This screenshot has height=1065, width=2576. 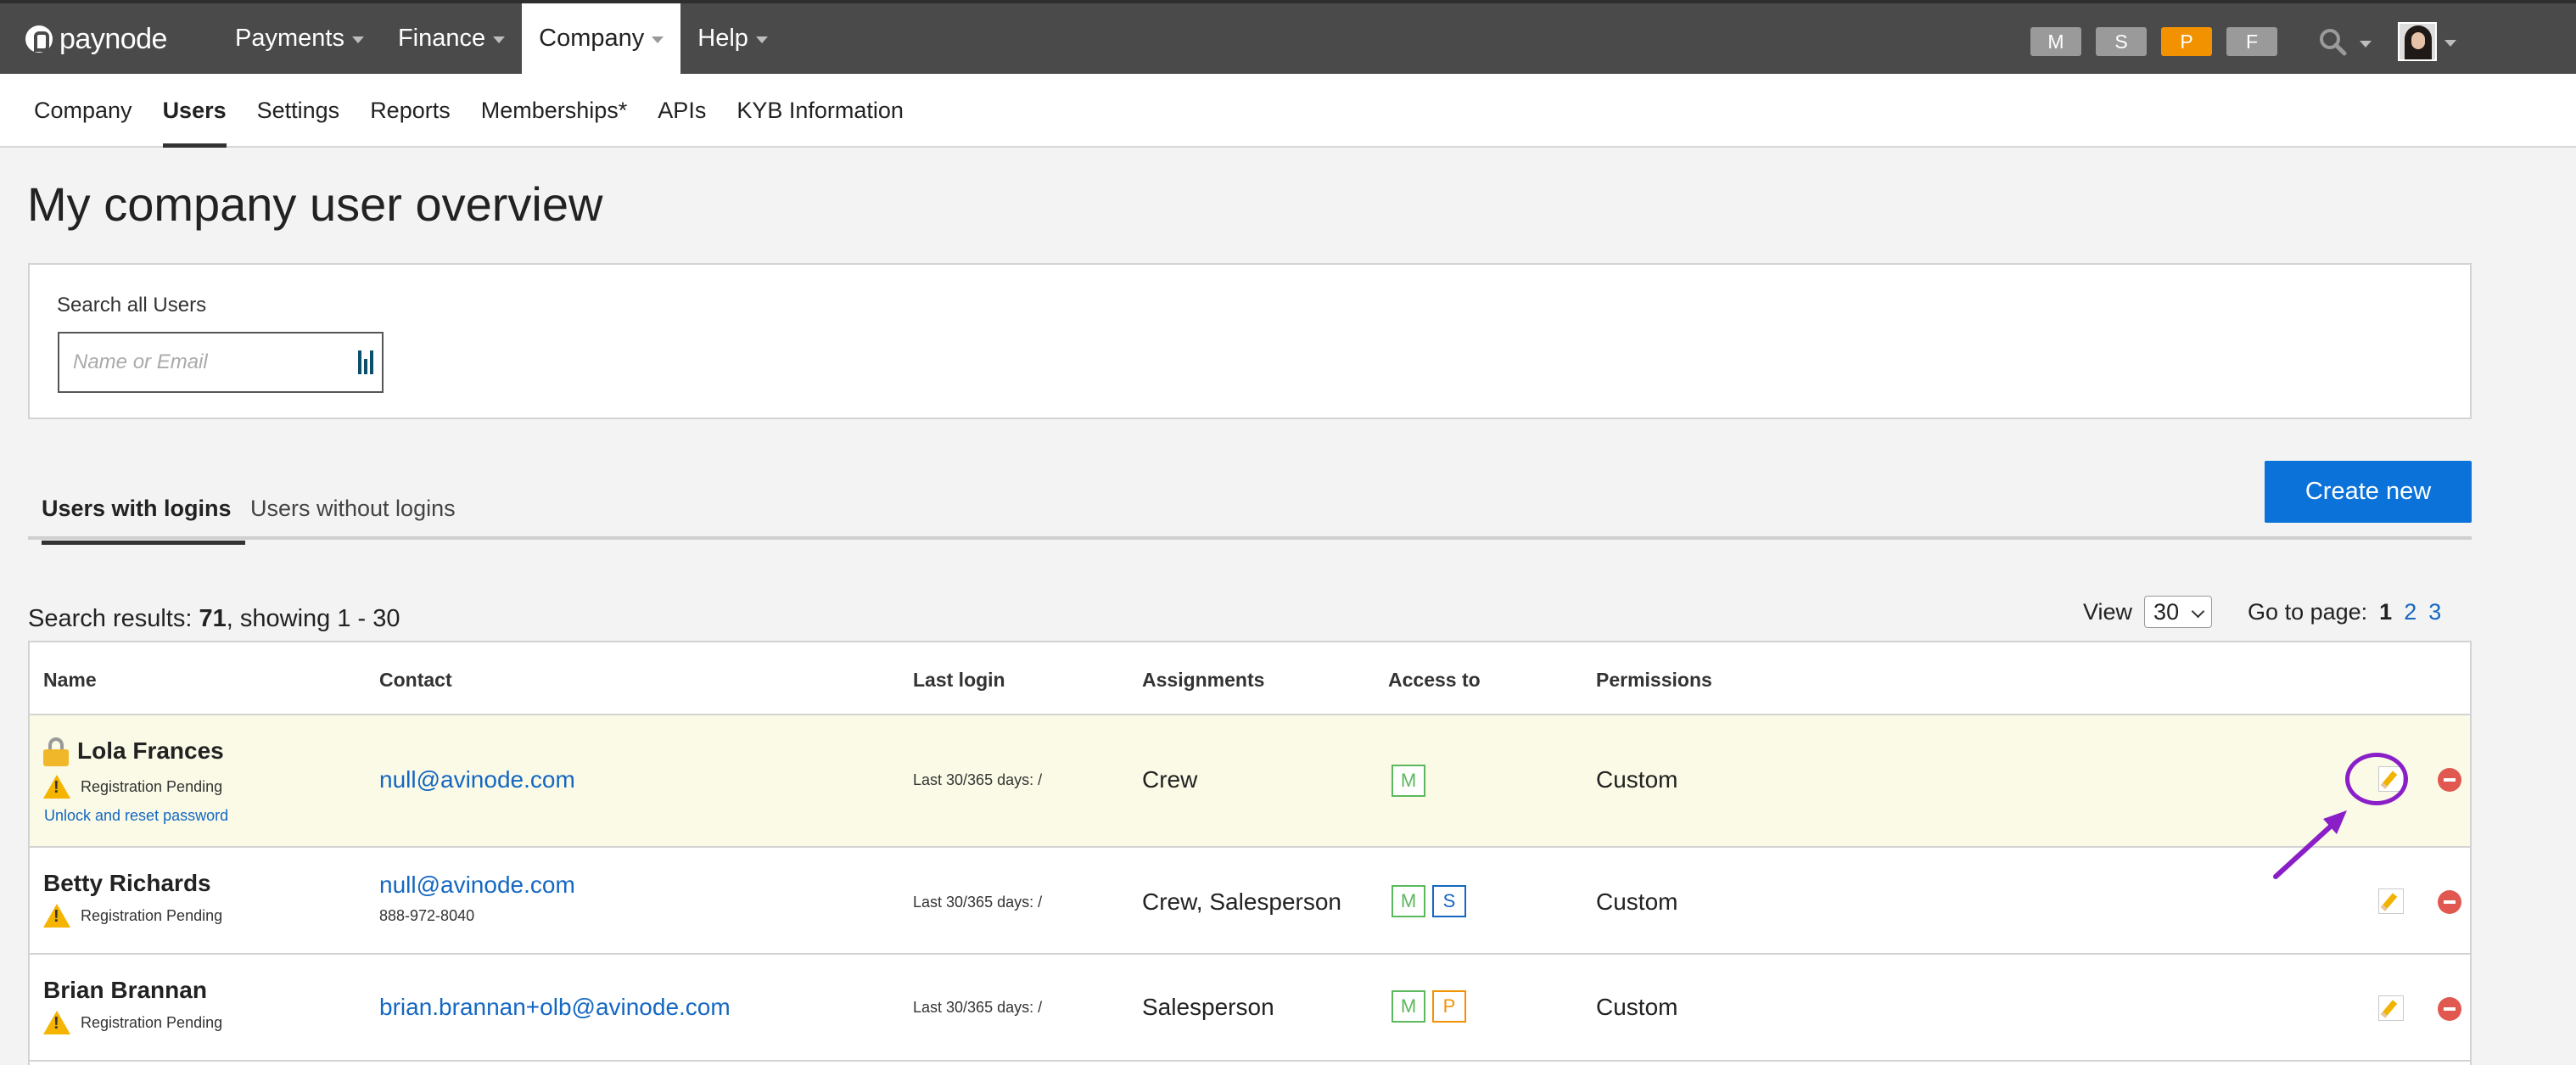 I want to click on menu-finance: Finance, so click(x=451, y=38).